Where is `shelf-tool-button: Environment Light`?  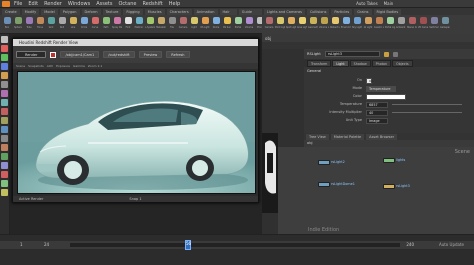 shelf-tool-button: Environment Light is located at coordinates (346, 24).